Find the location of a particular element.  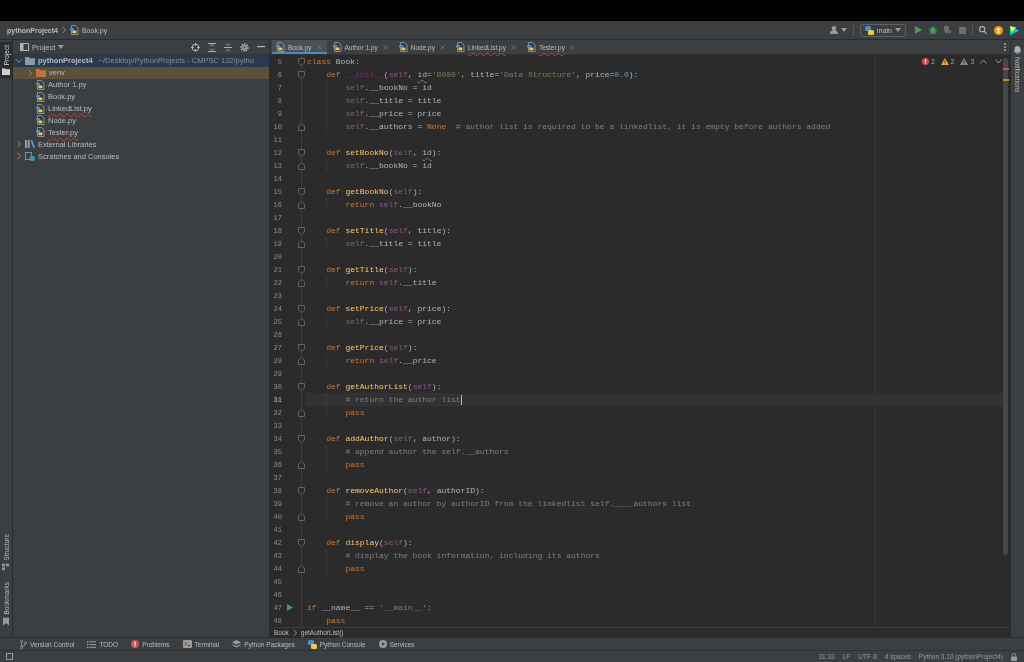

chevron-down-icon is located at coordinates (19, 60).